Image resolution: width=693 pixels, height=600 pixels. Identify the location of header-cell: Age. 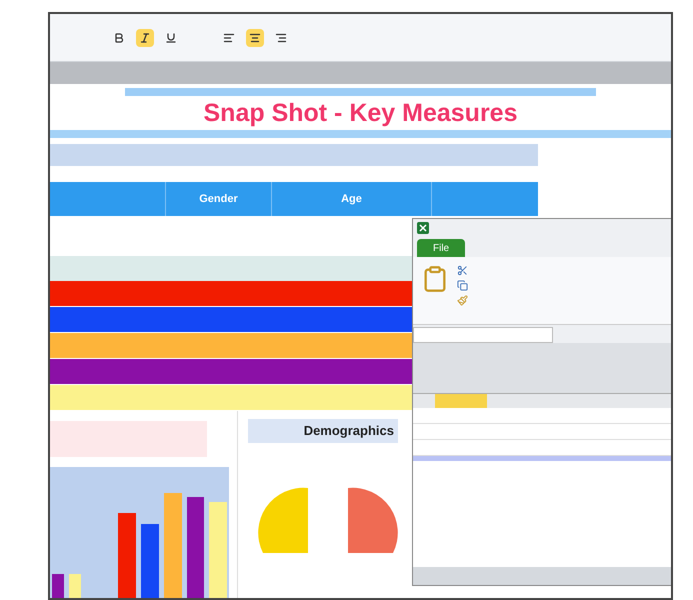
(352, 199).